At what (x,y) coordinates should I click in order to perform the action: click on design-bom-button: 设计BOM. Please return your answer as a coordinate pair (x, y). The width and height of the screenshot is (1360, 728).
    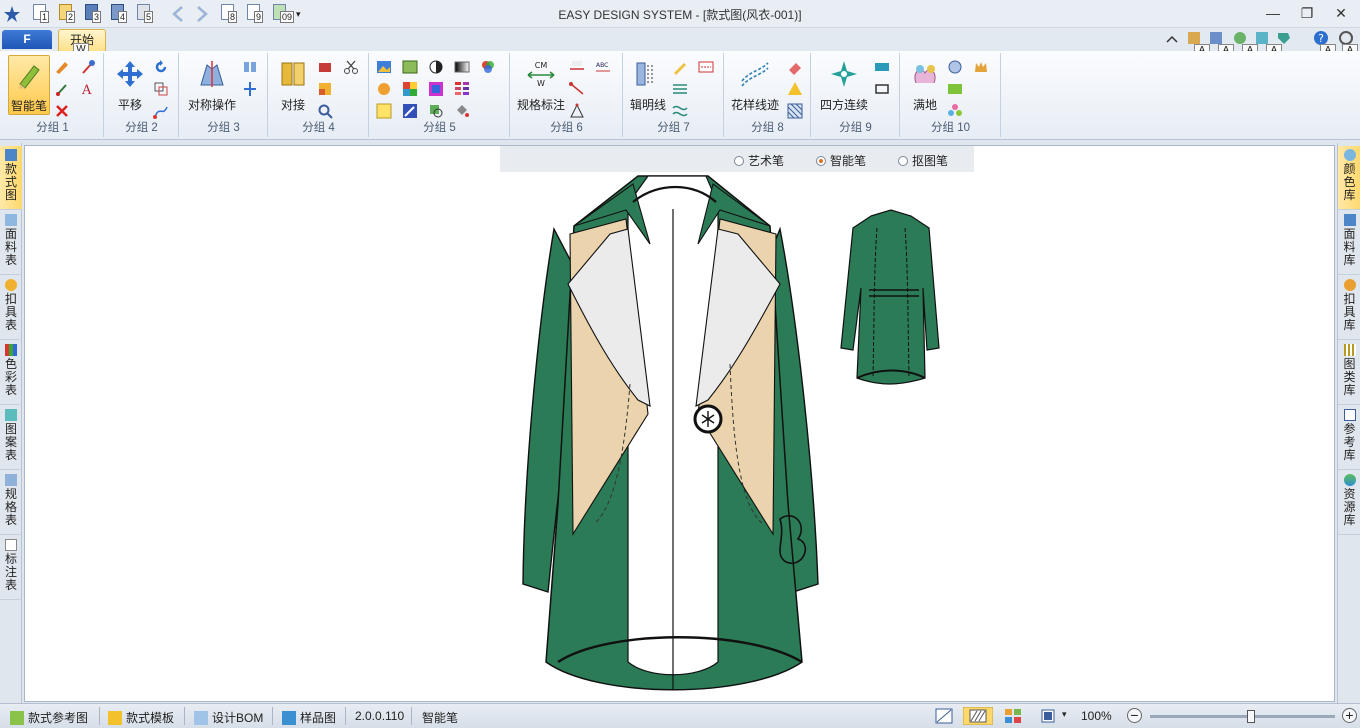
    Looking at the image, I should click on (228, 717).